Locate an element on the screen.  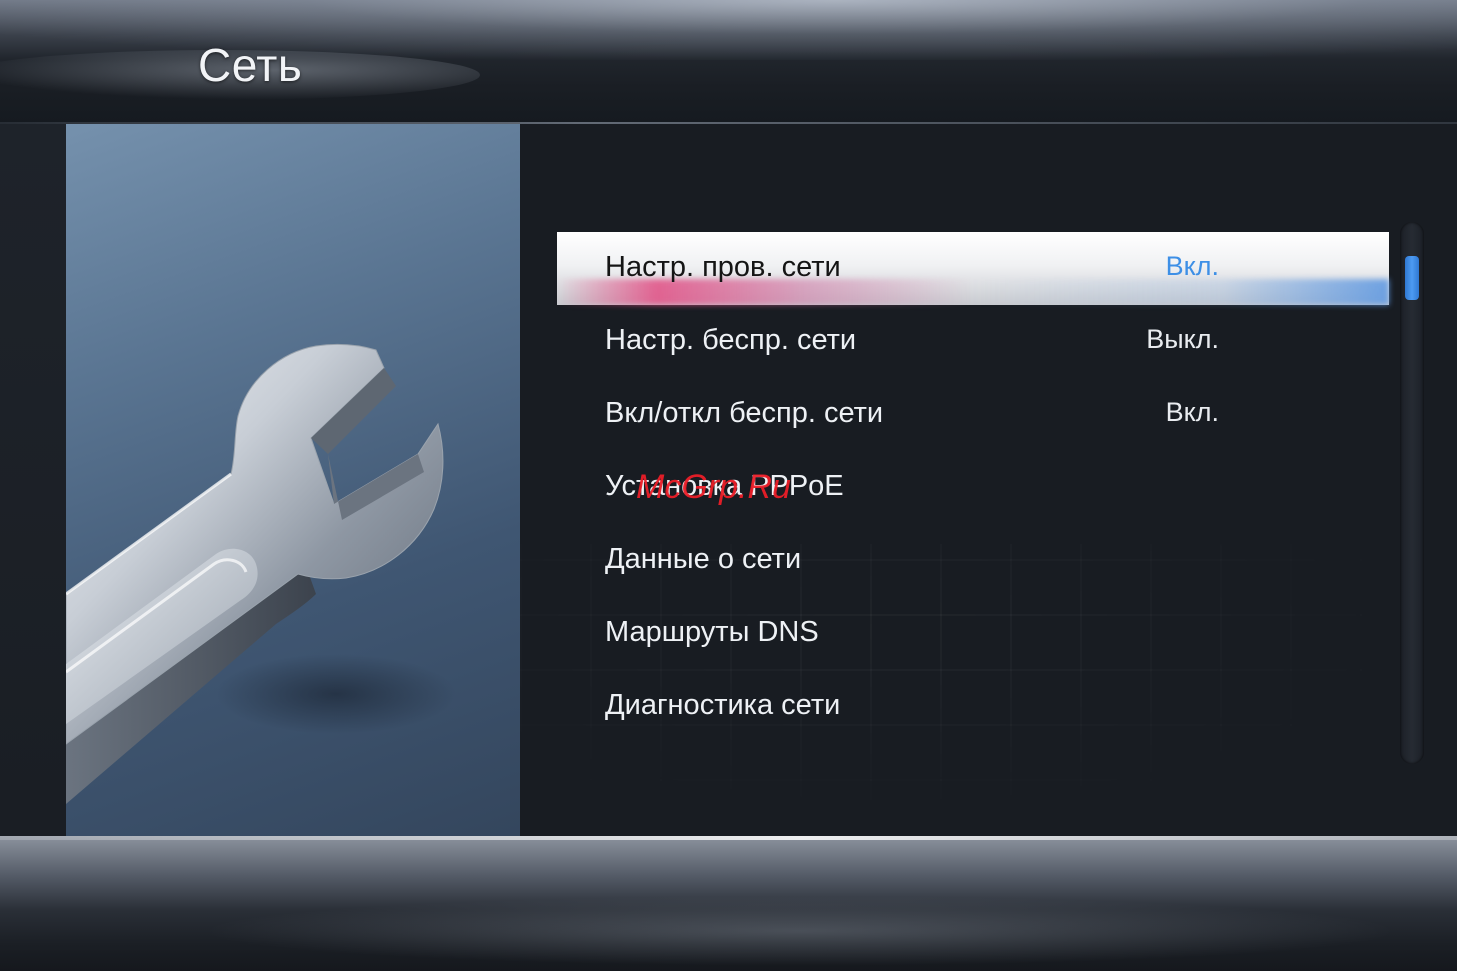
menu-item-network-diagnostics: Диагностика сети is located at coordinates (973, 706).